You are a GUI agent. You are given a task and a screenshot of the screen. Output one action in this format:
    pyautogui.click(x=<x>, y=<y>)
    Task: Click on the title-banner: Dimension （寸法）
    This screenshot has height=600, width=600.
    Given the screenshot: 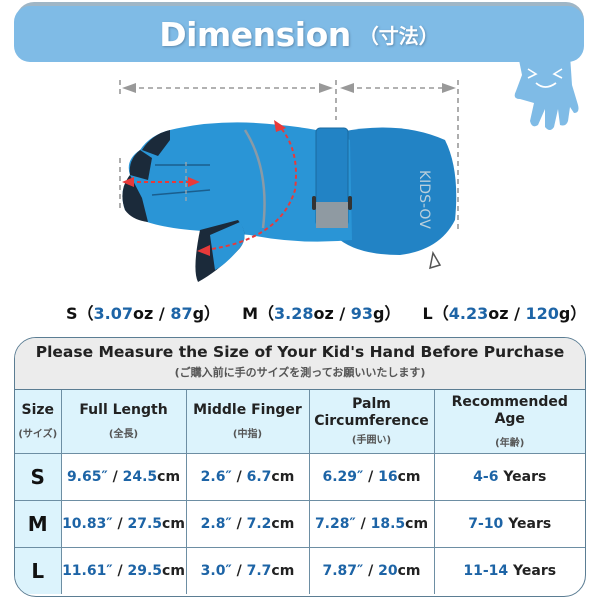 What is the action you would take?
    pyautogui.click(x=299, y=34)
    